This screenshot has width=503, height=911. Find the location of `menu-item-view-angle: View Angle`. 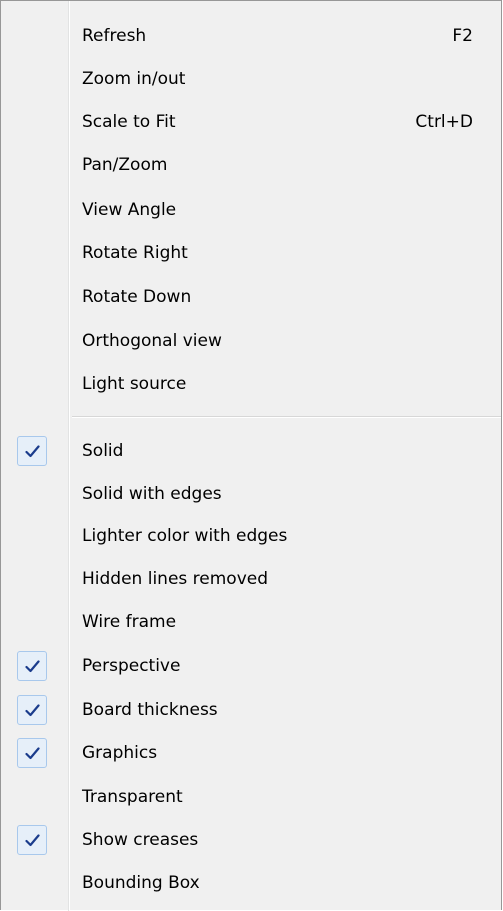

menu-item-view-angle: View Angle is located at coordinates (251, 210).